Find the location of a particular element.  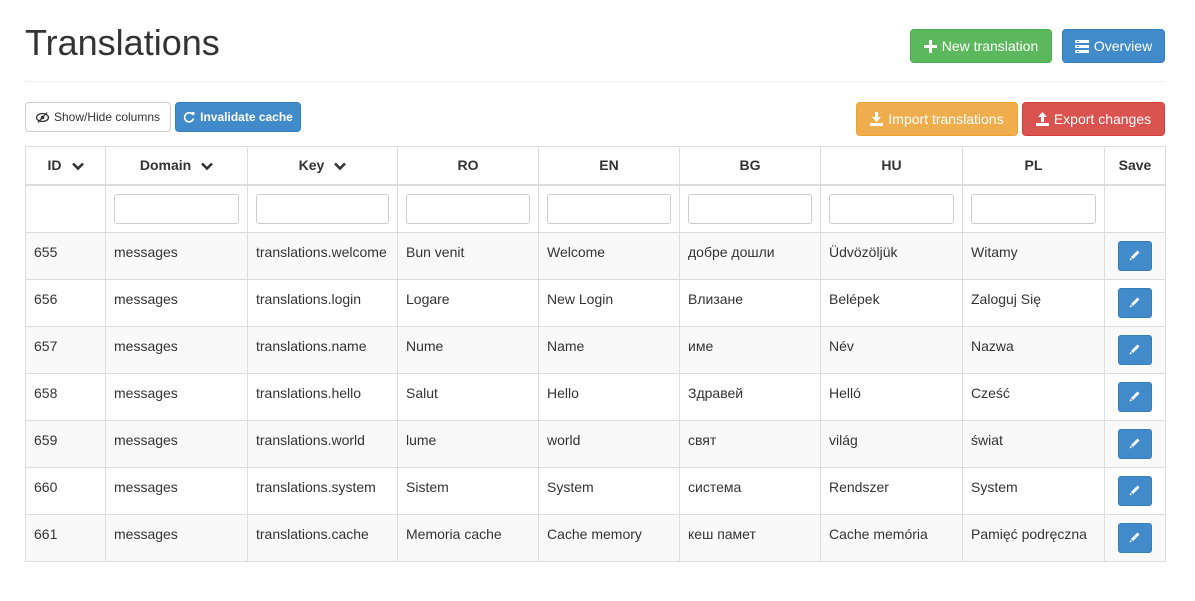

overview-label: Overview is located at coordinates (1123, 46).